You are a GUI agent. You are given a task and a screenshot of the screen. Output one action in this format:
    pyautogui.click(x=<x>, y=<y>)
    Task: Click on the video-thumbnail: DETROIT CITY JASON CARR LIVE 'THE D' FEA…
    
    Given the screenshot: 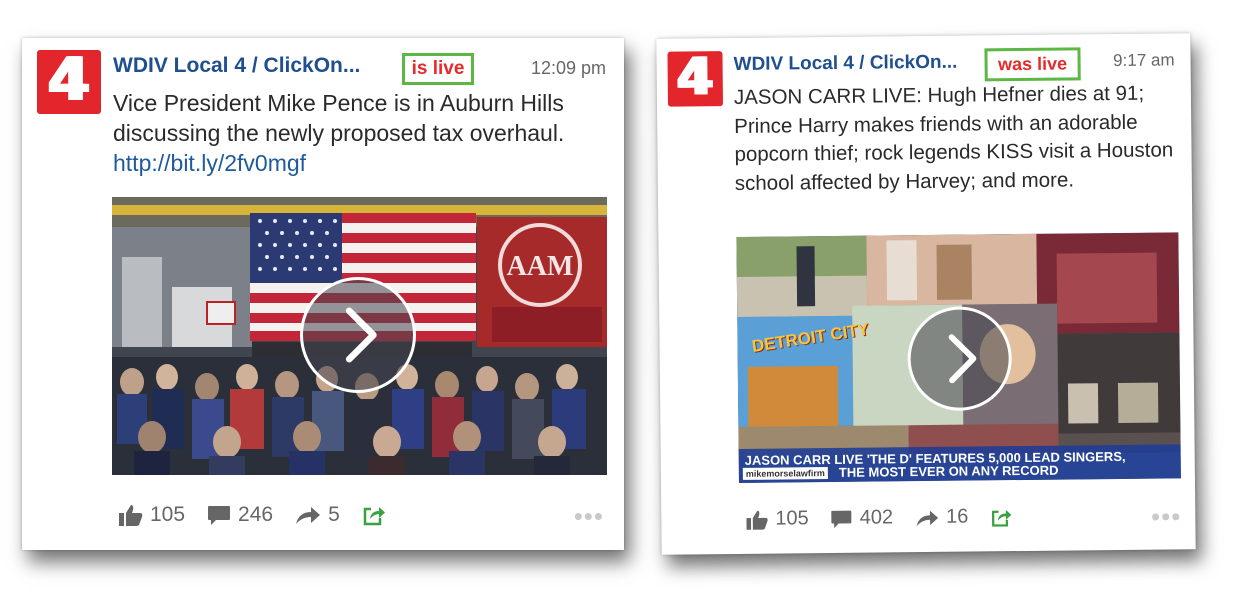 What is the action you would take?
    pyautogui.click(x=958, y=357)
    